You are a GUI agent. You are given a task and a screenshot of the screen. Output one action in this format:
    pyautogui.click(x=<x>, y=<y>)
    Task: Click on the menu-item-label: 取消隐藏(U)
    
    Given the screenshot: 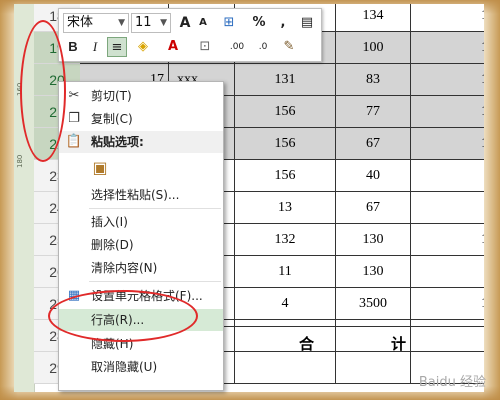 What is the action you would take?
    pyautogui.click(x=124, y=367)
    